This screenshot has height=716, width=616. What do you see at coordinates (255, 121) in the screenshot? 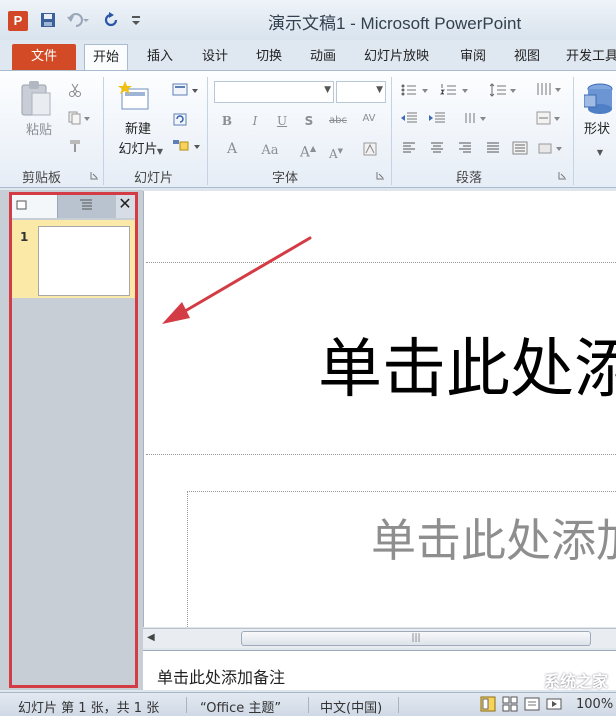
I see `italic-icon: I` at bounding box center [255, 121].